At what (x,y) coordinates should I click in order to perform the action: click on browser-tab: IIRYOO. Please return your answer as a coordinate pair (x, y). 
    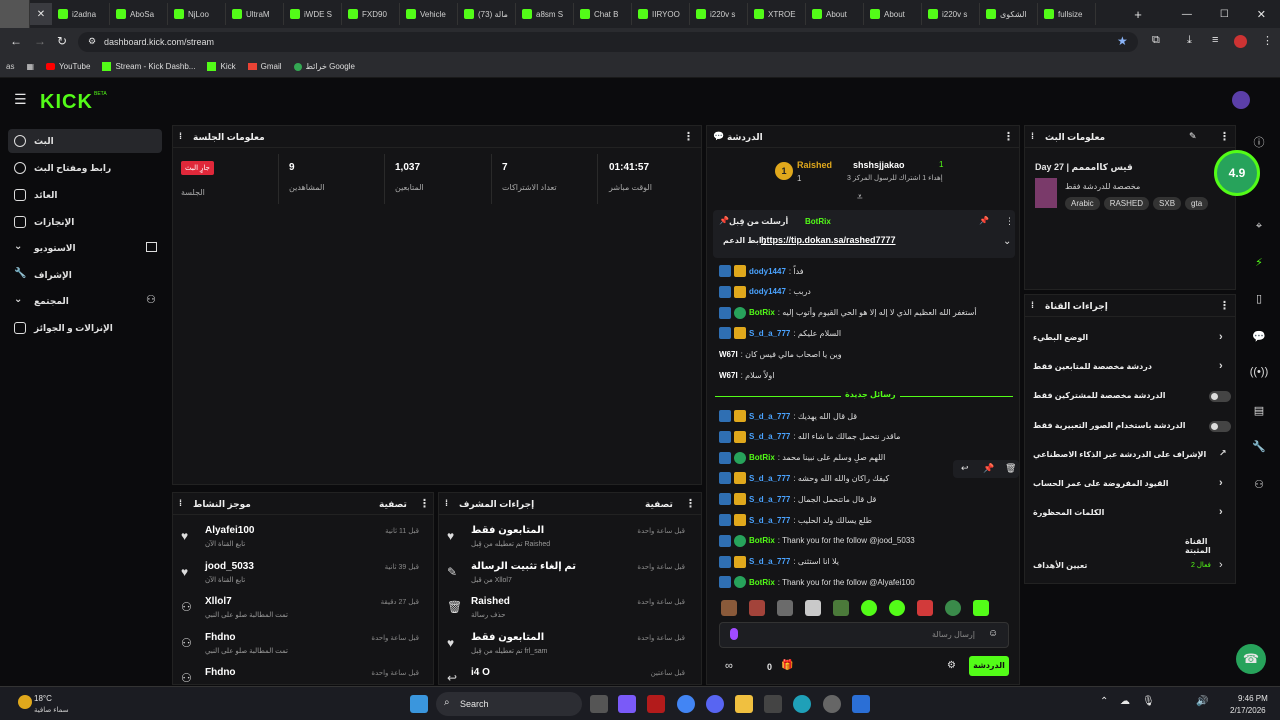
    Looking at the image, I should click on (661, 14).